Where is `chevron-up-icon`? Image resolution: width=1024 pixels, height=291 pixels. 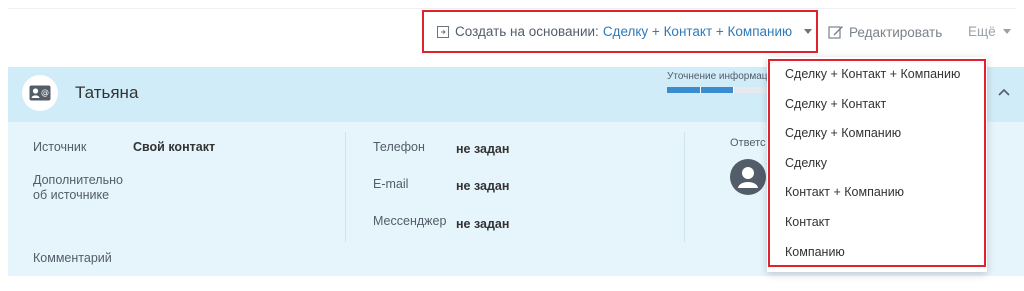
chevron-up-icon is located at coordinates (1004, 92).